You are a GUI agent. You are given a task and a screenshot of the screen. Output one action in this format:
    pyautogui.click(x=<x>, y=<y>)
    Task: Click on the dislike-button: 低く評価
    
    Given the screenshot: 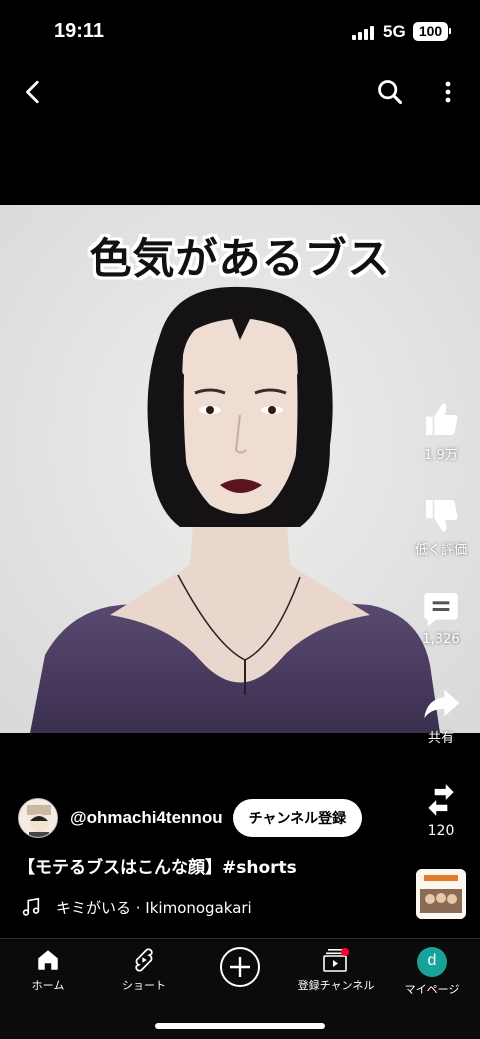 What is the action you would take?
    pyautogui.click(x=441, y=526)
    